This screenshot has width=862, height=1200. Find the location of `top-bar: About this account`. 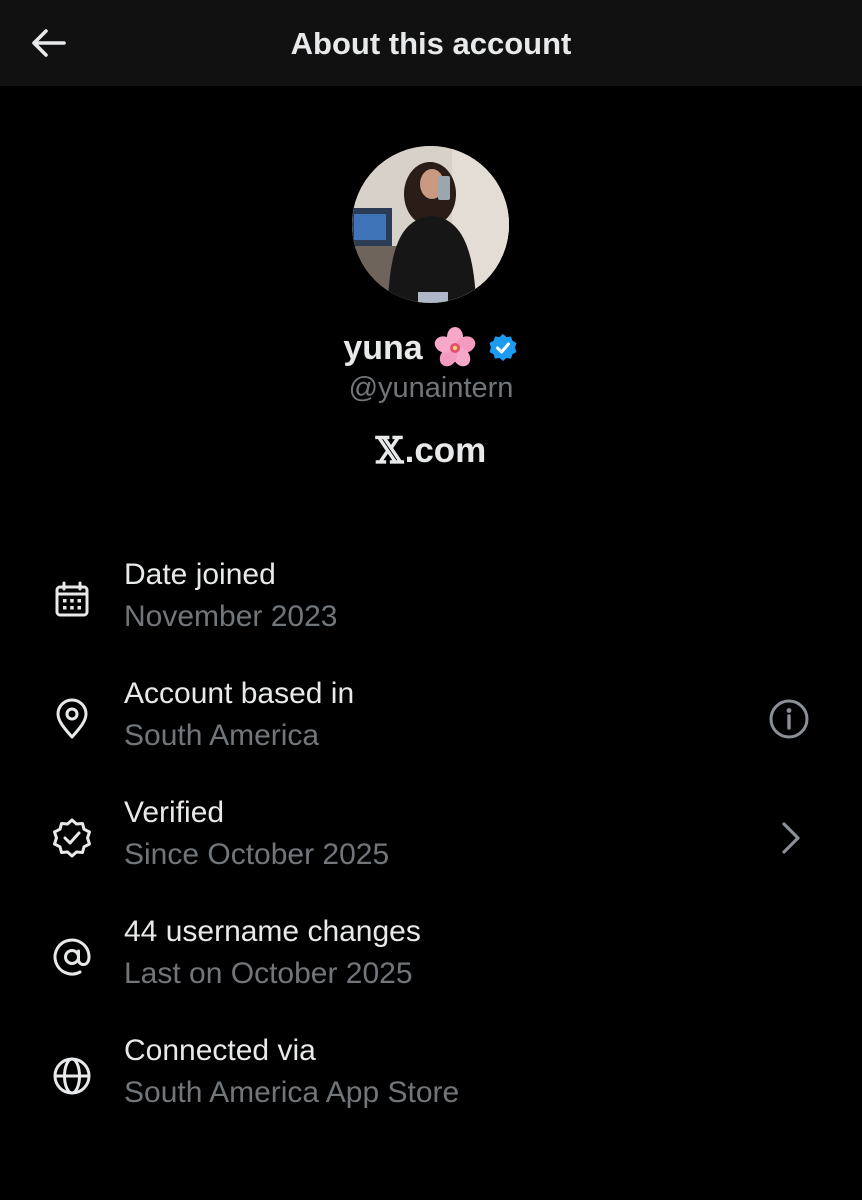

top-bar: About this account is located at coordinates (431, 43).